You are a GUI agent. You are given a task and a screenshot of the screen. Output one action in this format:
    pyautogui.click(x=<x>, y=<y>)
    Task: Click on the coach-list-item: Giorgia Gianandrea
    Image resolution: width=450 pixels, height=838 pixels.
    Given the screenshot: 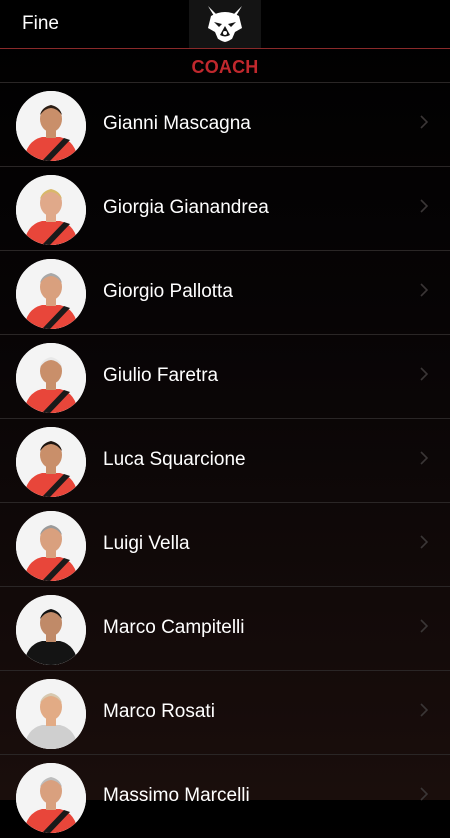 What is the action you would take?
    pyautogui.click(x=225, y=208)
    